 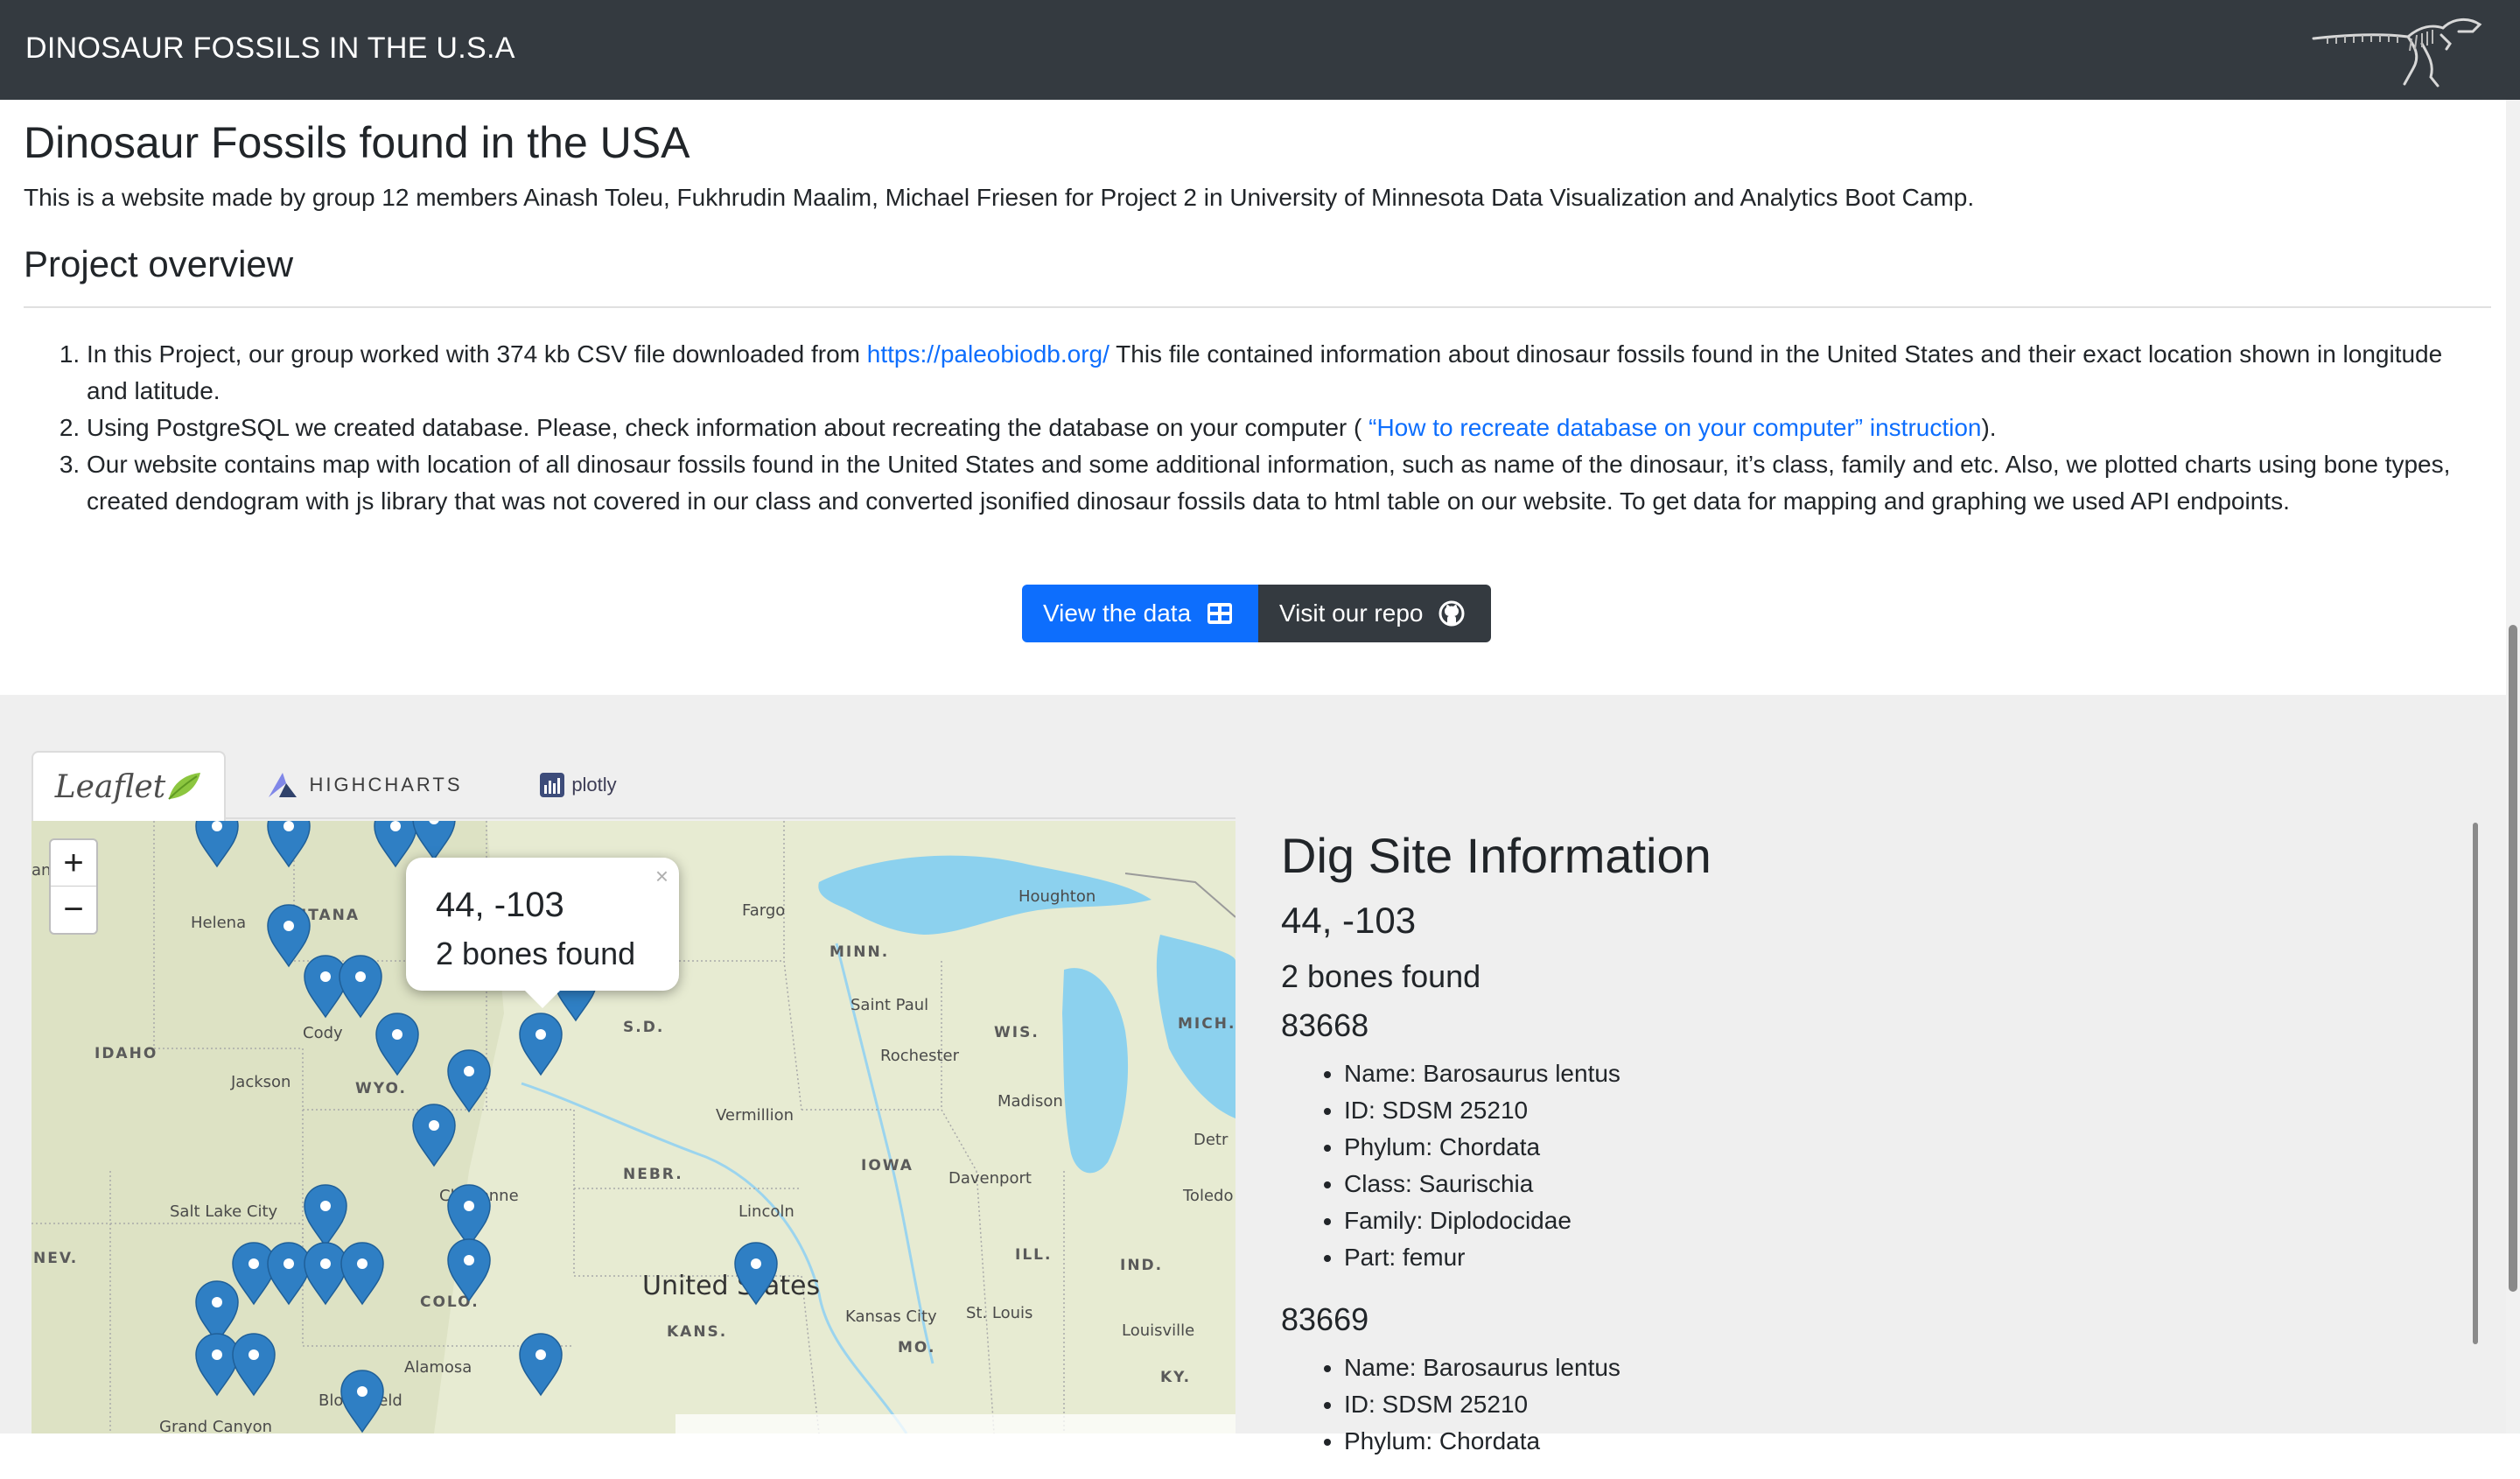 What do you see at coordinates (1381, 976) in the screenshot?
I see `dig-site-bone-count: 2 bones found` at bounding box center [1381, 976].